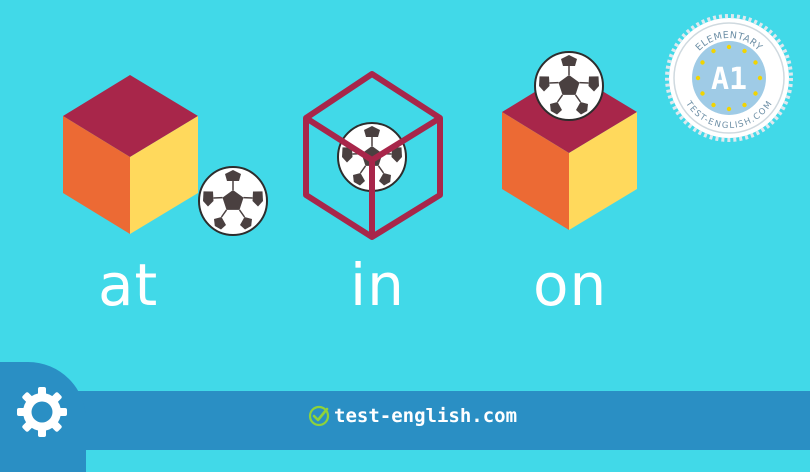 The width and height of the screenshot is (810, 472). Describe the element at coordinates (377, 285) in the screenshot. I see `label-in: in` at that location.